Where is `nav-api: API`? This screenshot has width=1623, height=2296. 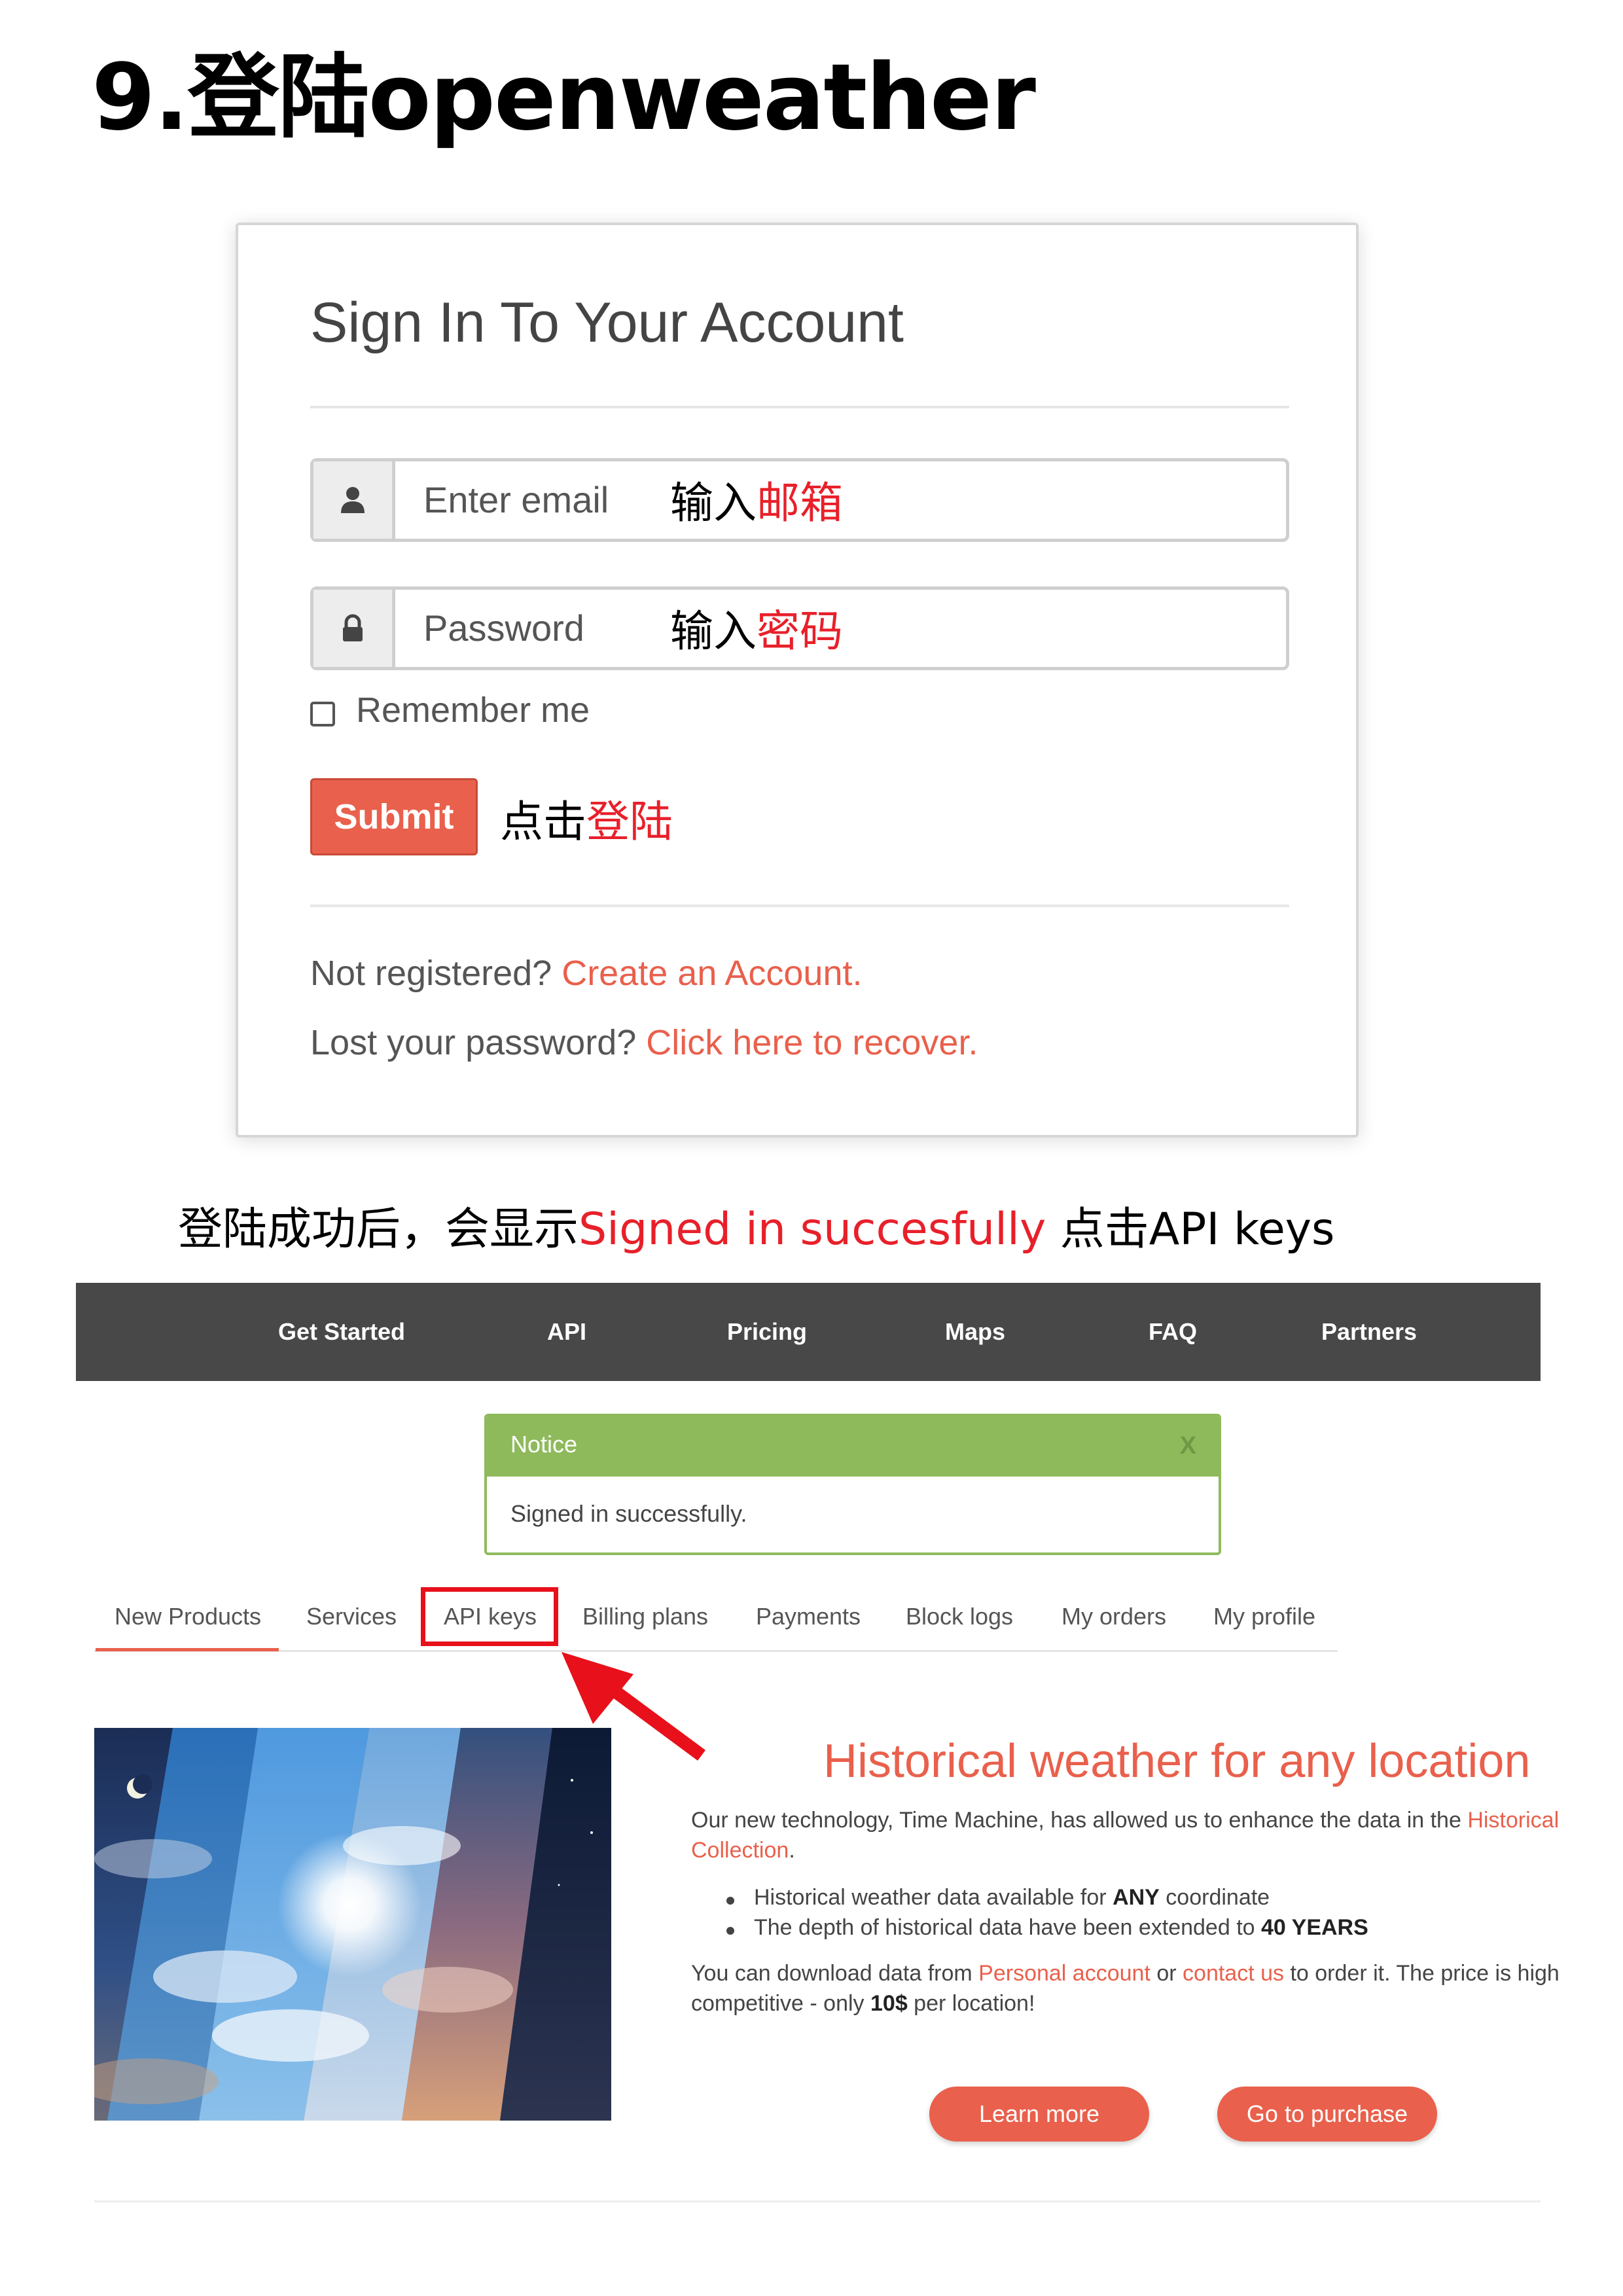
nav-api: API is located at coordinates (566, 1332).